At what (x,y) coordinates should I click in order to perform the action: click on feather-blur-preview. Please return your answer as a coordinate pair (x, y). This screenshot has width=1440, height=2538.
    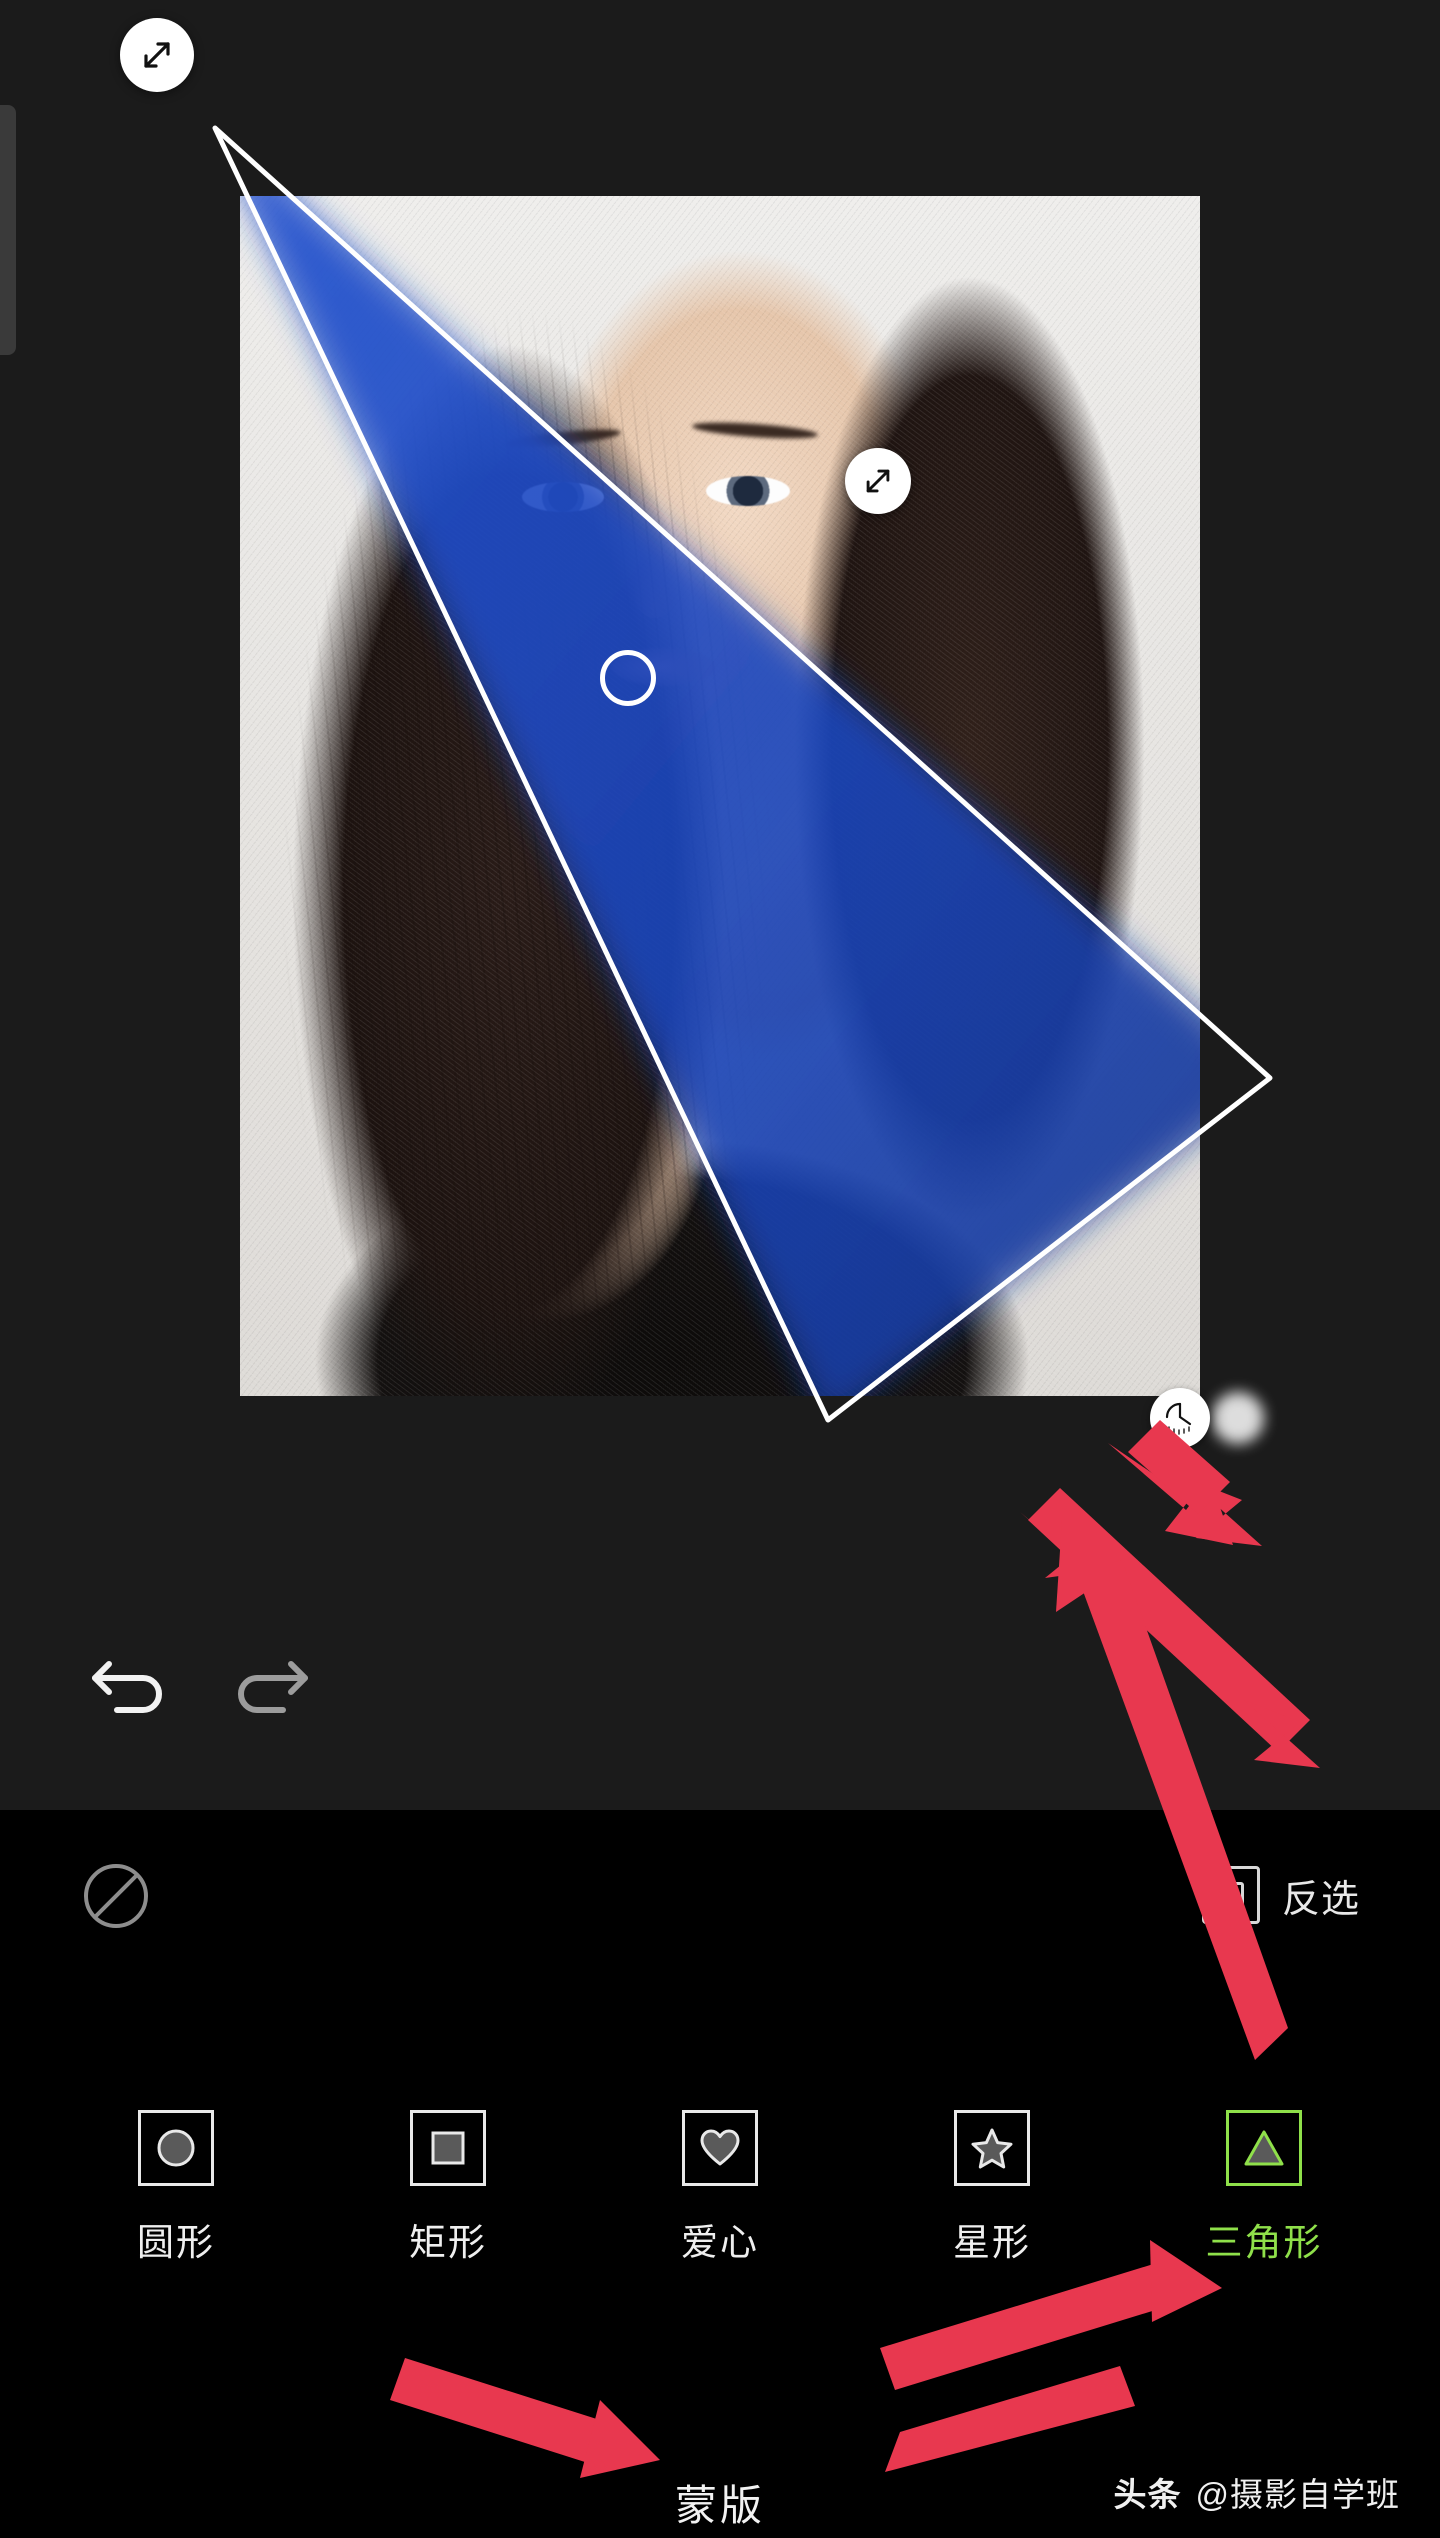
    Looking at the image, I should click on (1238, 1418).